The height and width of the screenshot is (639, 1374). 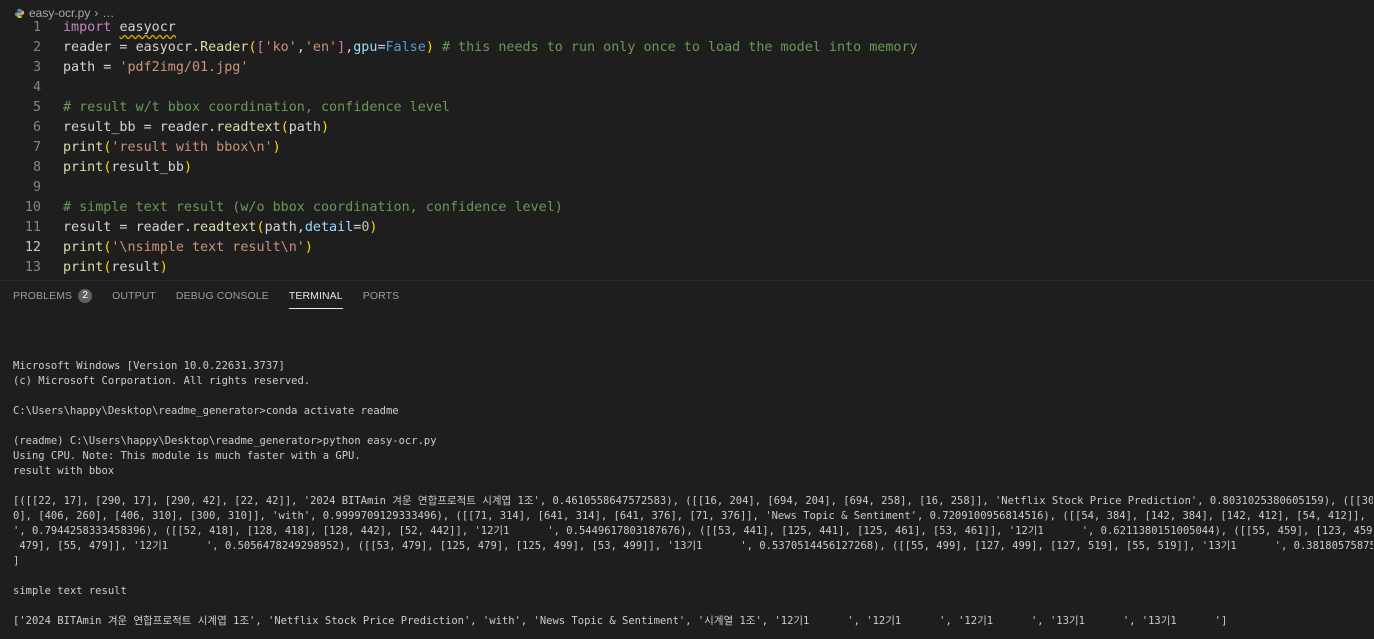 What do you see at coordinates (687, 268) in the screenshot?
I see `code-line: 13 print(result)` at bounding box center [687, 268].